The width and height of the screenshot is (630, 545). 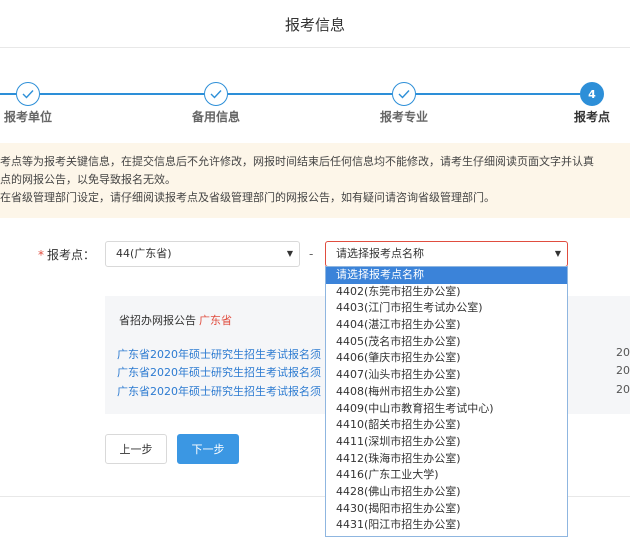 What do you see at coordinates (208, 449) in the screenshot?
I see `next-step-button: 下一步` at bounding box center [208, 449].